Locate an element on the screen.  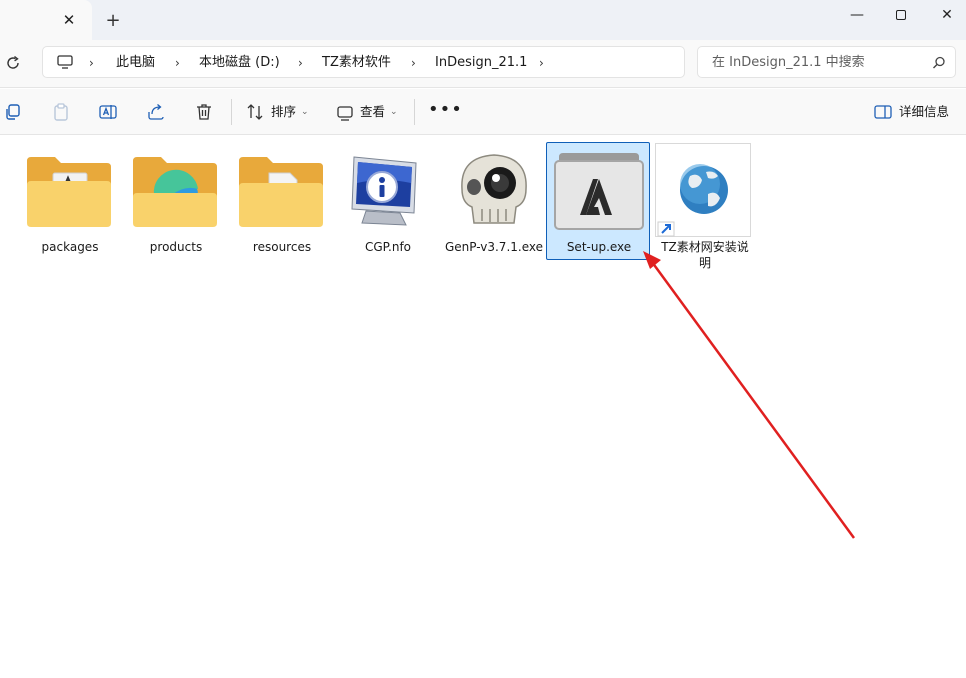
file-item-tz-shortcut: TZ素材网安装说明 is located at coordinates (704, 206).